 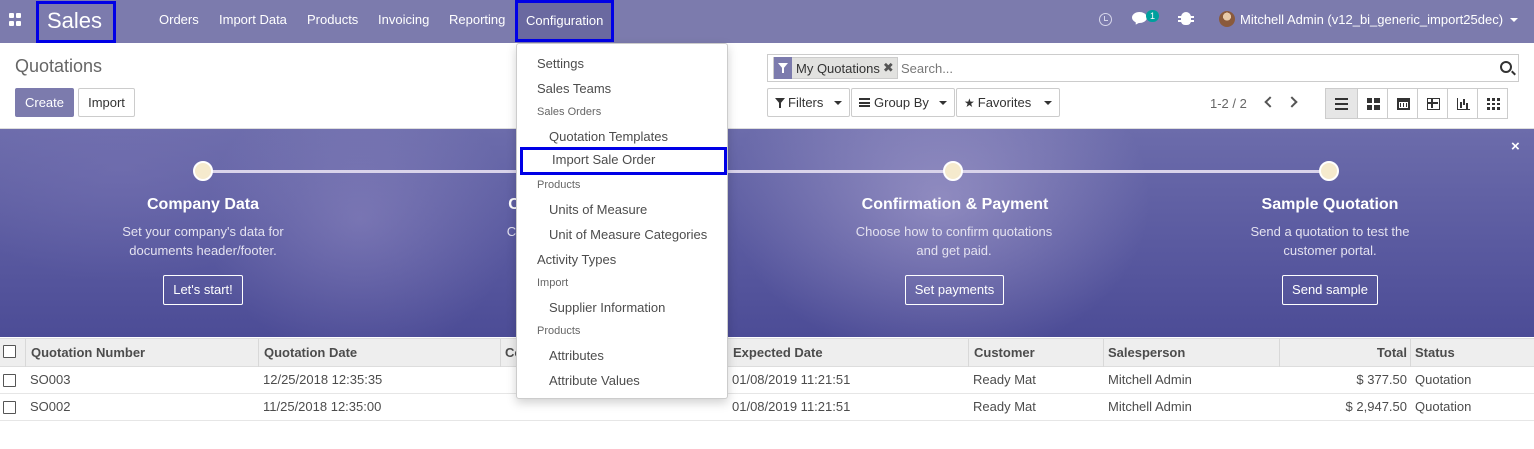 I want to click on menu-import-data: Import Data, so click(x=253, y=20).